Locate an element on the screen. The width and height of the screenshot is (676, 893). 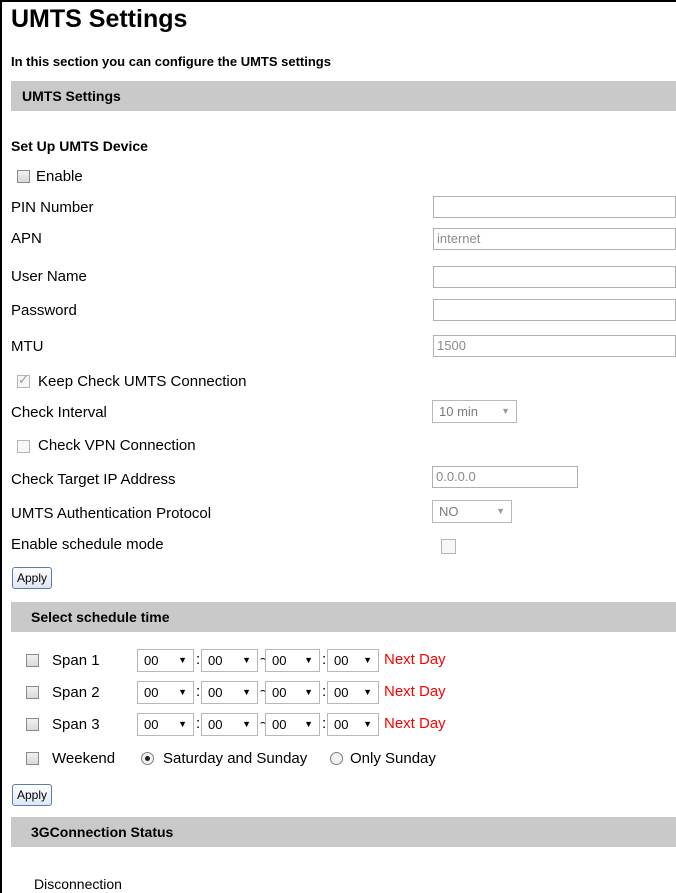
span-1-start-min-value: 00 is located at coordinates (215, 660).